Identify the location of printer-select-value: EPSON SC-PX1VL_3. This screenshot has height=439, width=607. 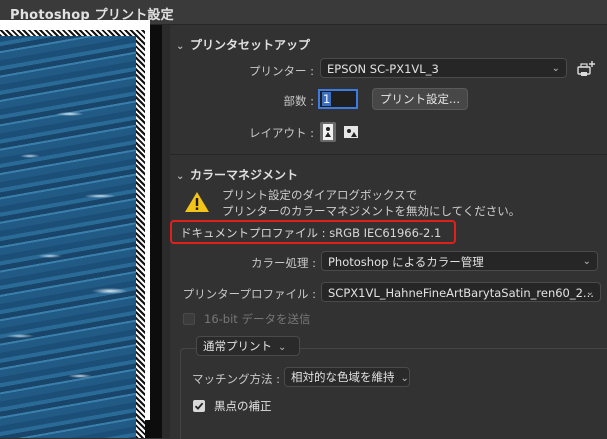
(383, 69).